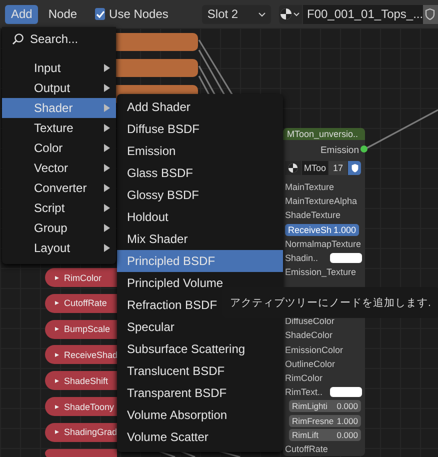  I want to click on input-label: DiffuseColor, so click(309, 321).